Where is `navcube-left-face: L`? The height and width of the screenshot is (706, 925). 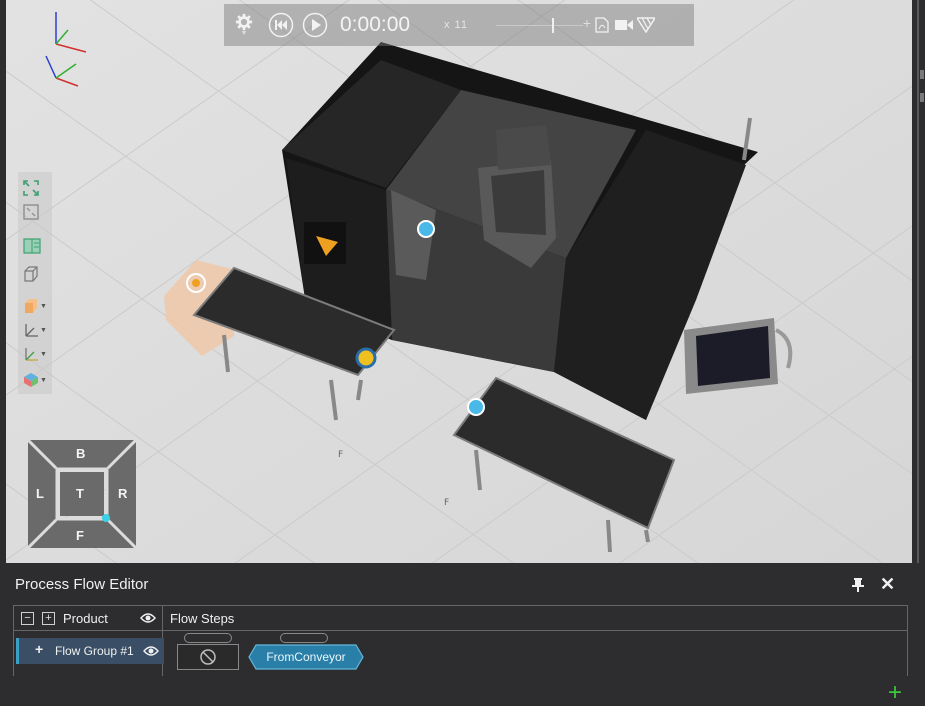
navcube-left-face: L is located at coordinates (40, 493).